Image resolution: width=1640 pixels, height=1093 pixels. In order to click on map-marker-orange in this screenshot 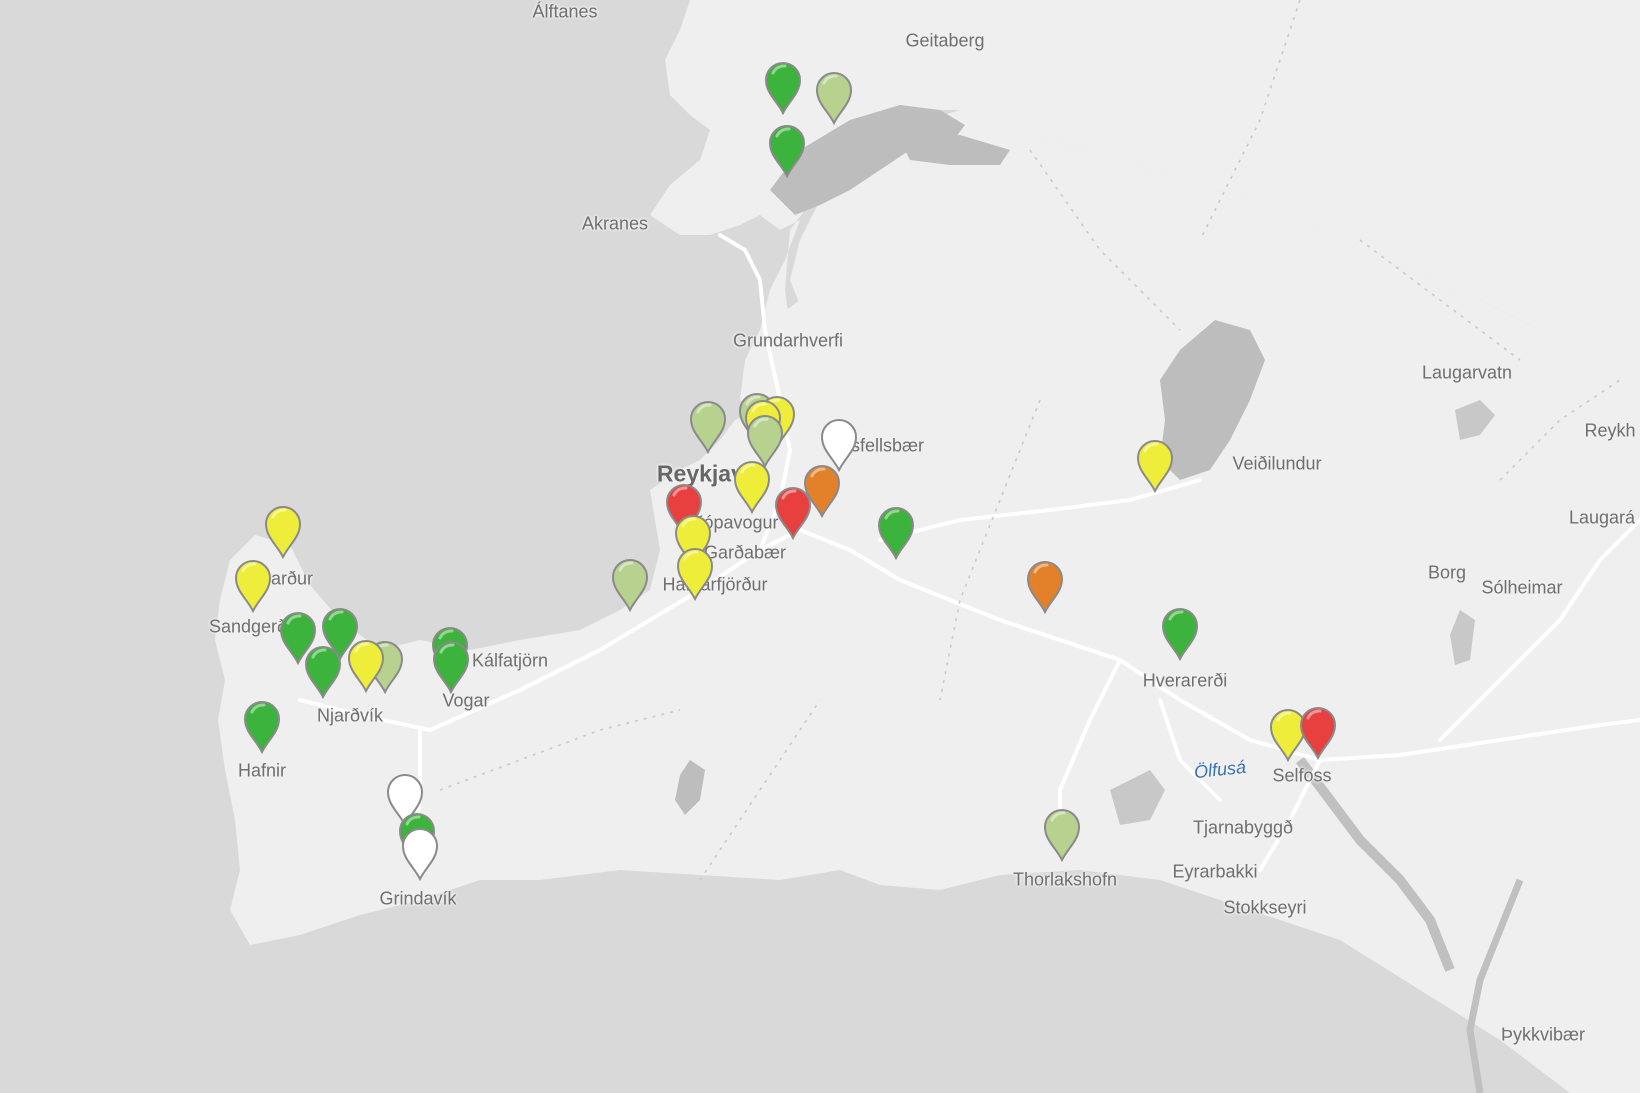, I will do `click(1045, 586)`.